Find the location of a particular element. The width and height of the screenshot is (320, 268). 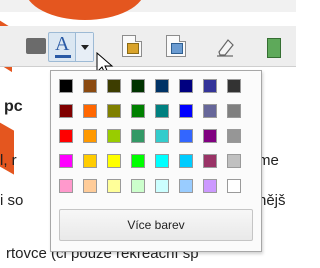

toolbar-button is located at coordinates (36, 46).